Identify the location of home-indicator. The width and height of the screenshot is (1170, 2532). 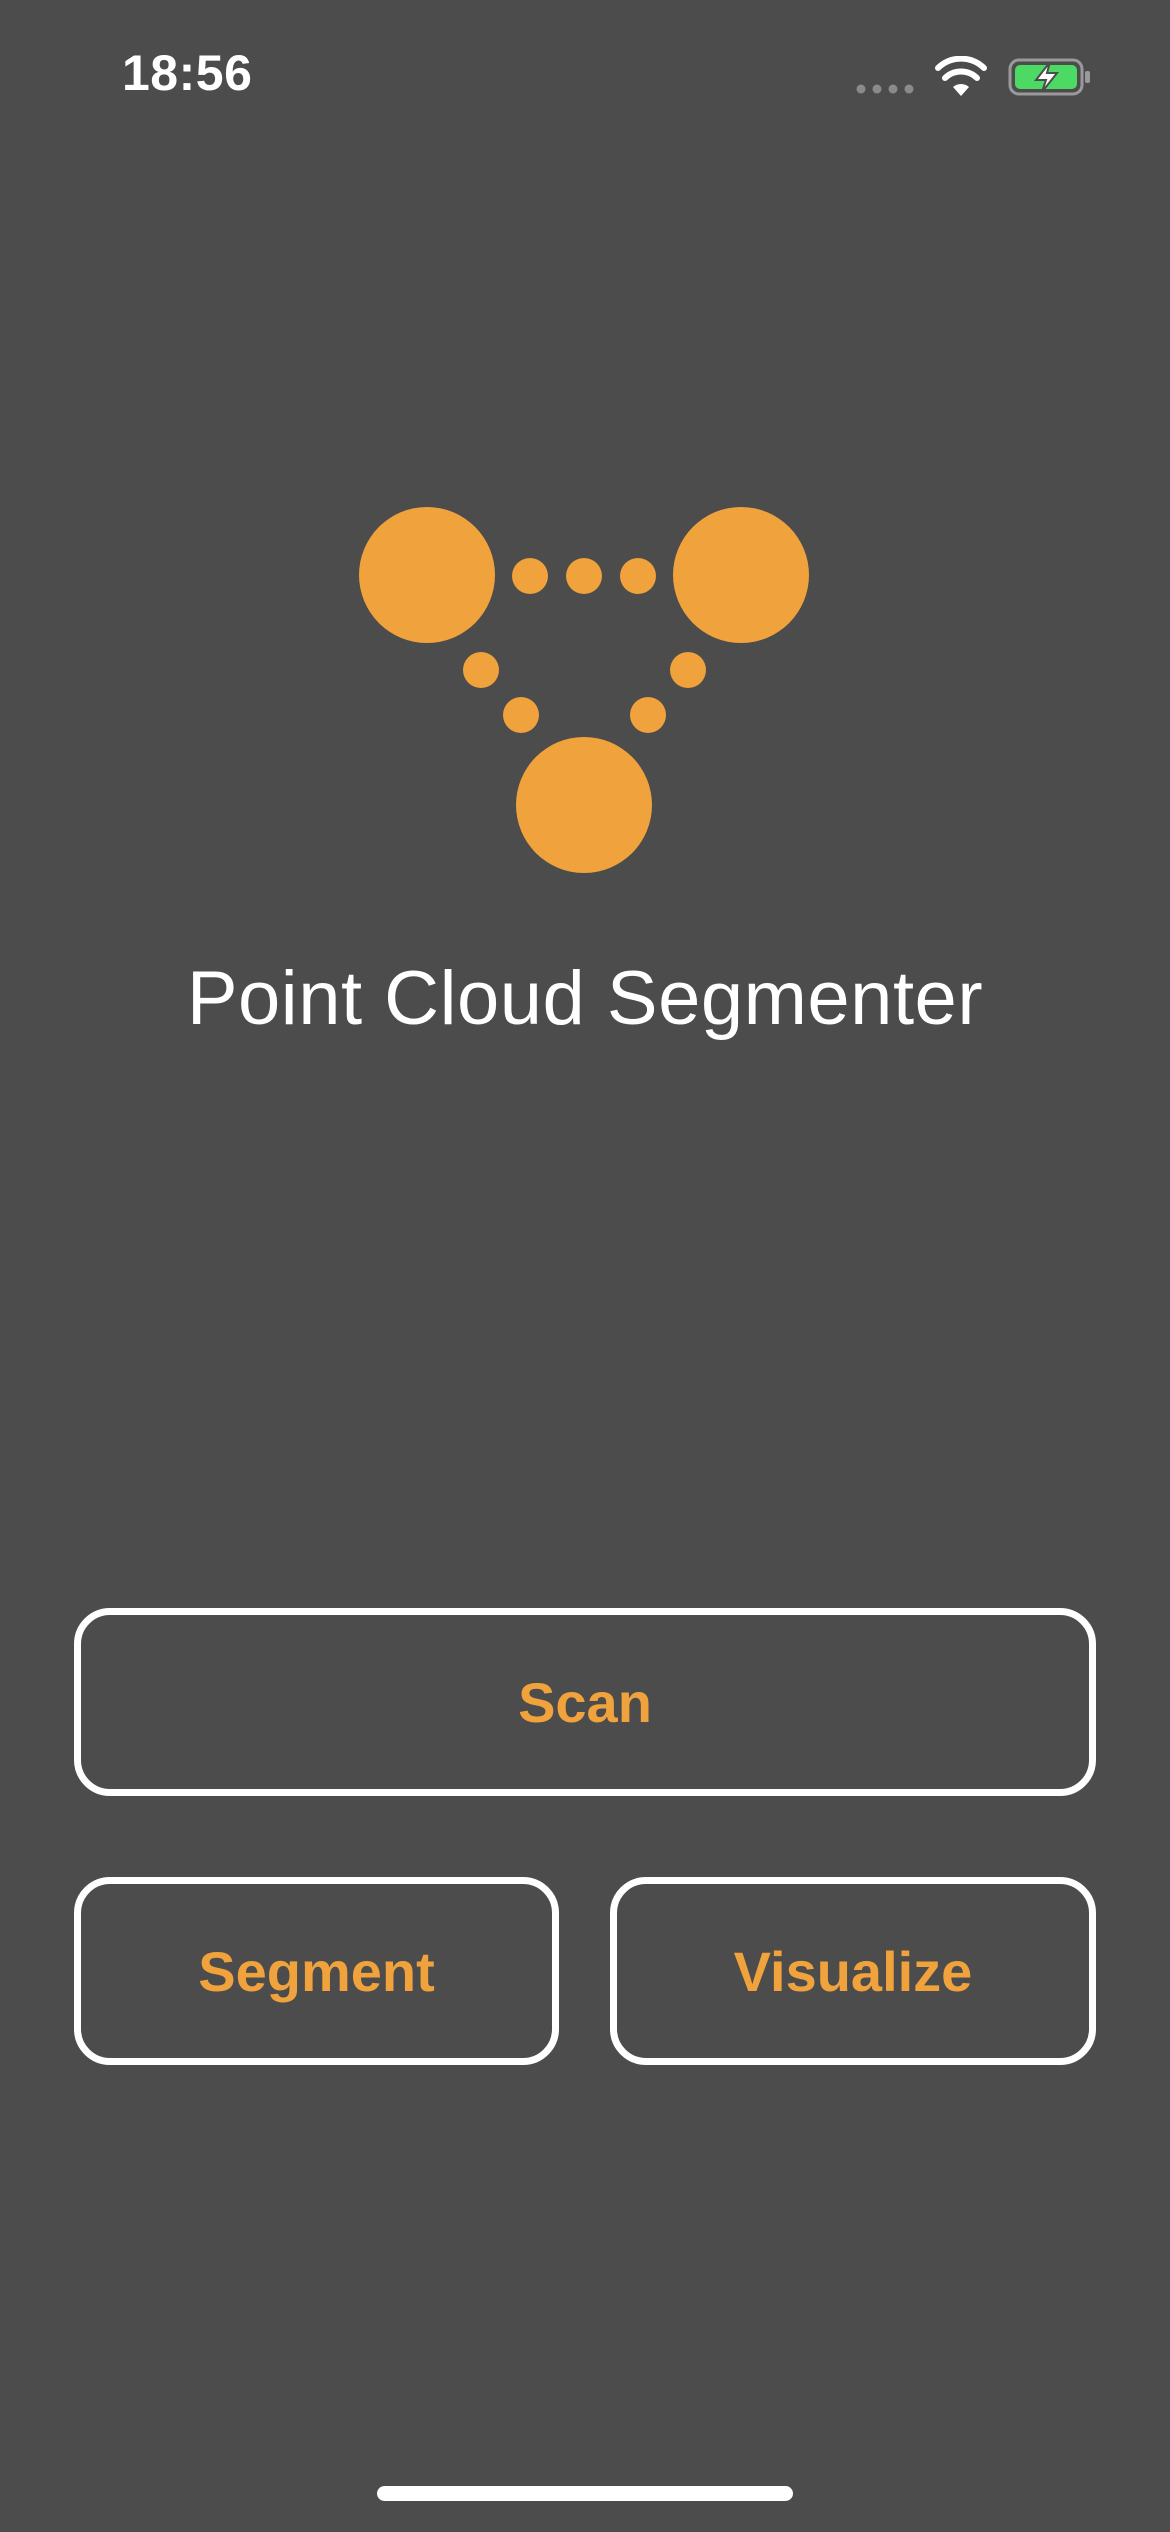
(585, 2493).